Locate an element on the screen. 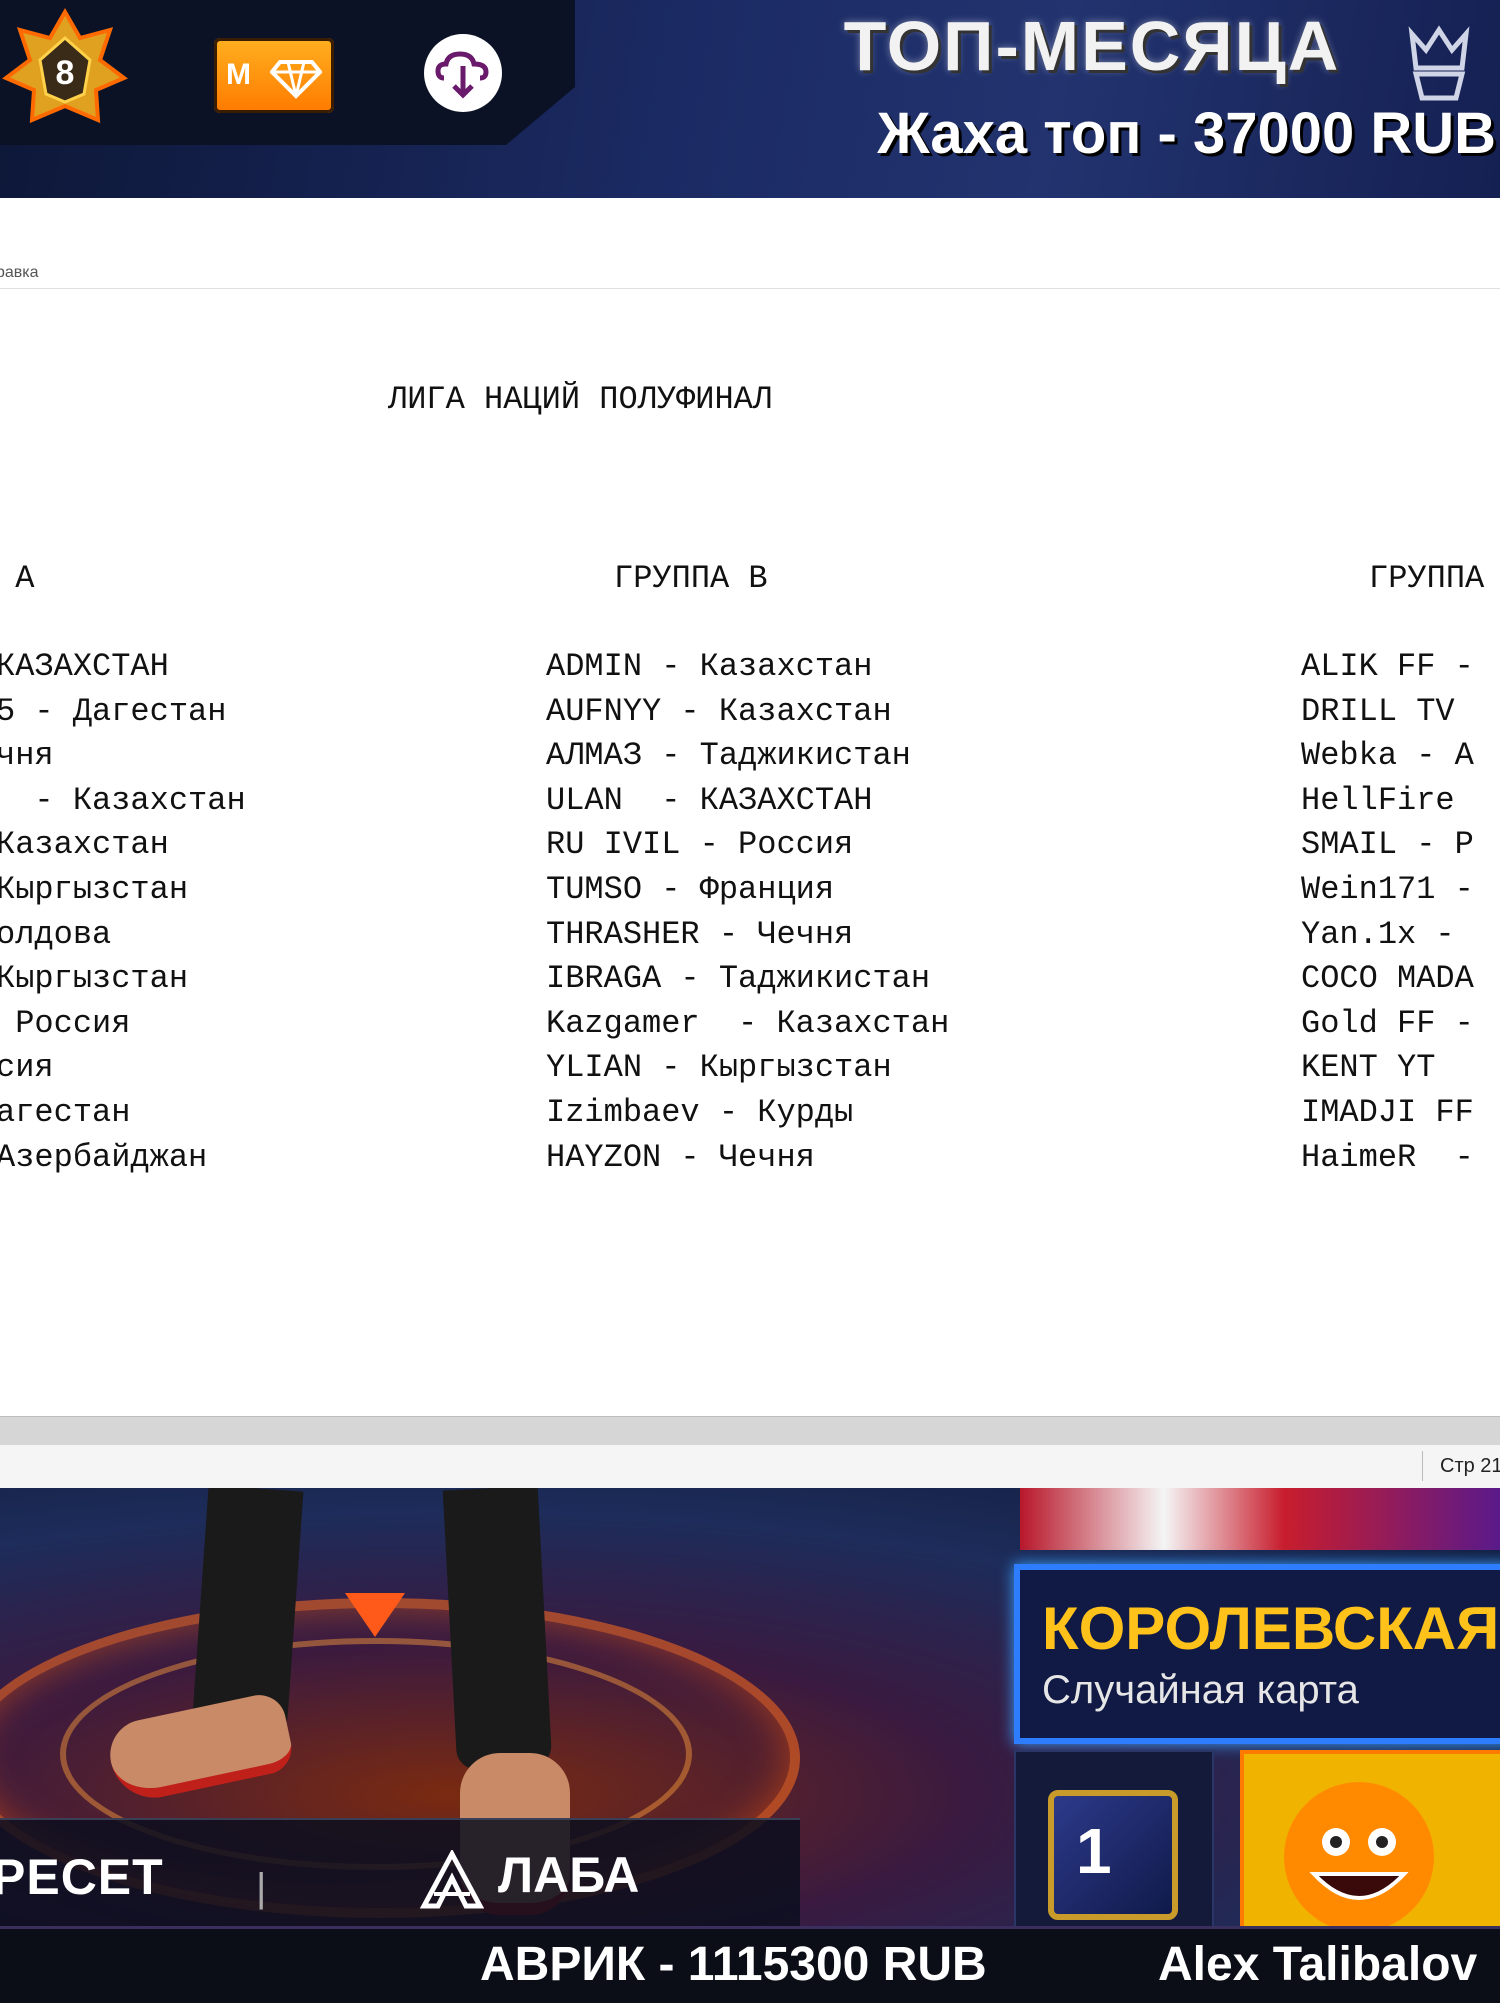 This screenshot has width=1500, height=2003. list-item: агестан is located at coordinates (65, 1112).